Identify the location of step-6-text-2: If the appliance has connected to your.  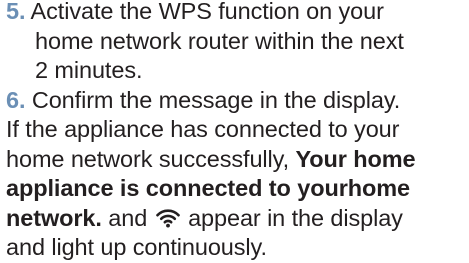
(203, 129).